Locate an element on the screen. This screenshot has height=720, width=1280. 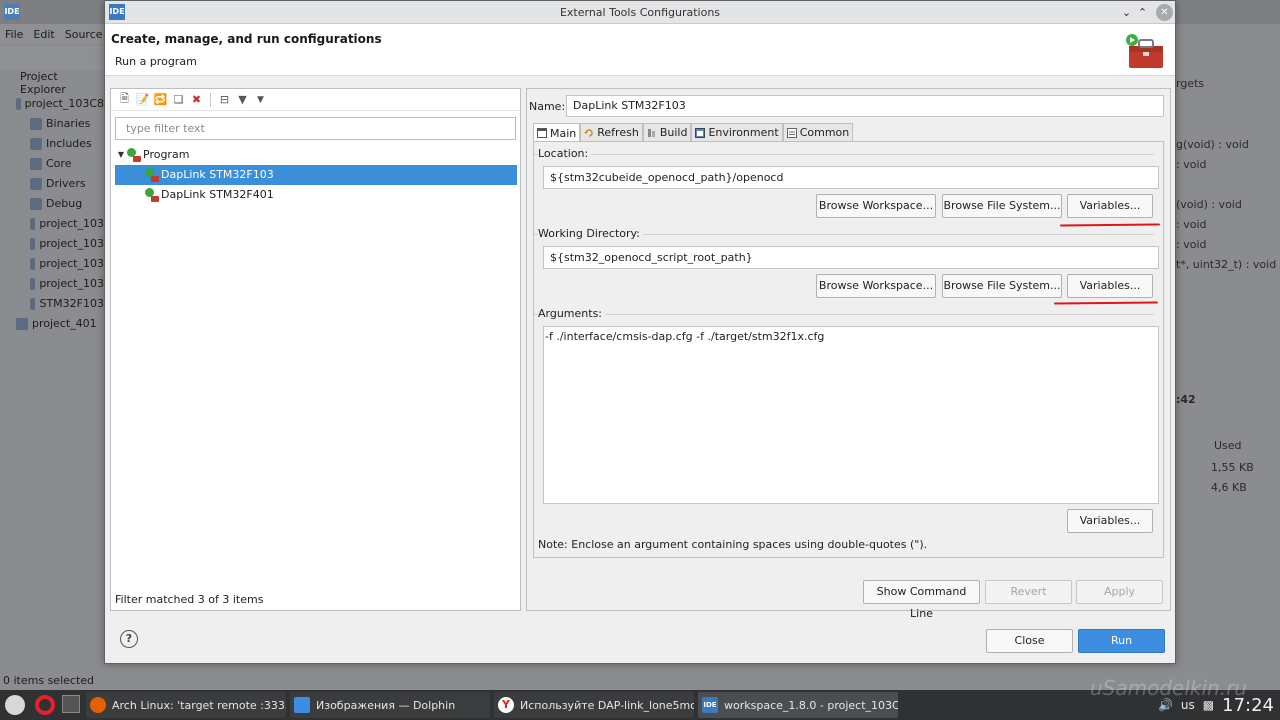
run-button: Run is located at coordinates (1121, 641).